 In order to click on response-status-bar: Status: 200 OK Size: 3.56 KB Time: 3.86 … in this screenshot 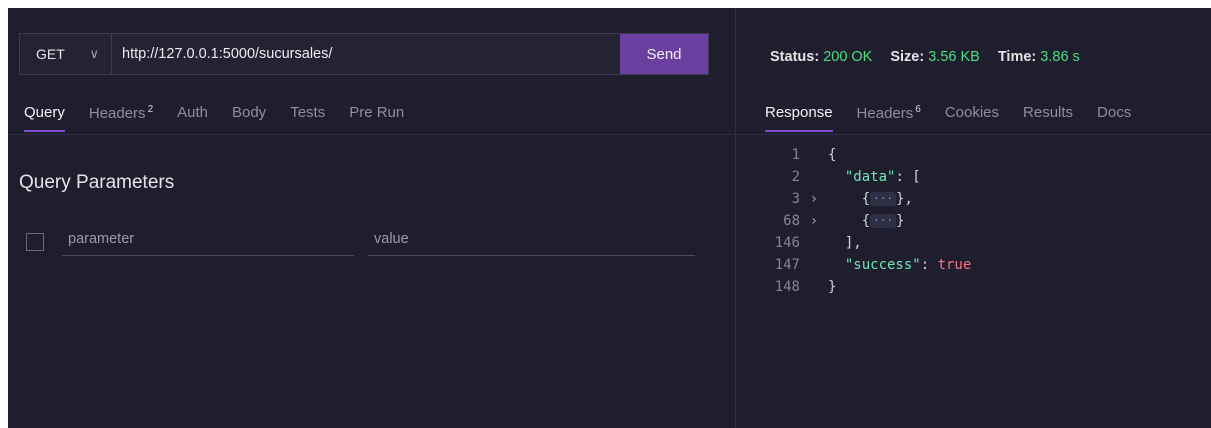, I will do `click(934, 57)`.